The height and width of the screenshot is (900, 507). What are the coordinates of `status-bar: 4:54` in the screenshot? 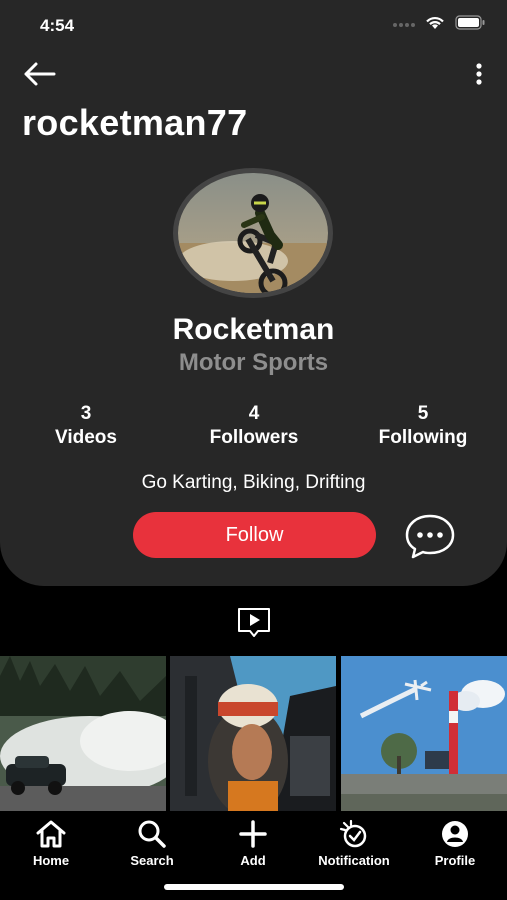 It's located at (253, 25).